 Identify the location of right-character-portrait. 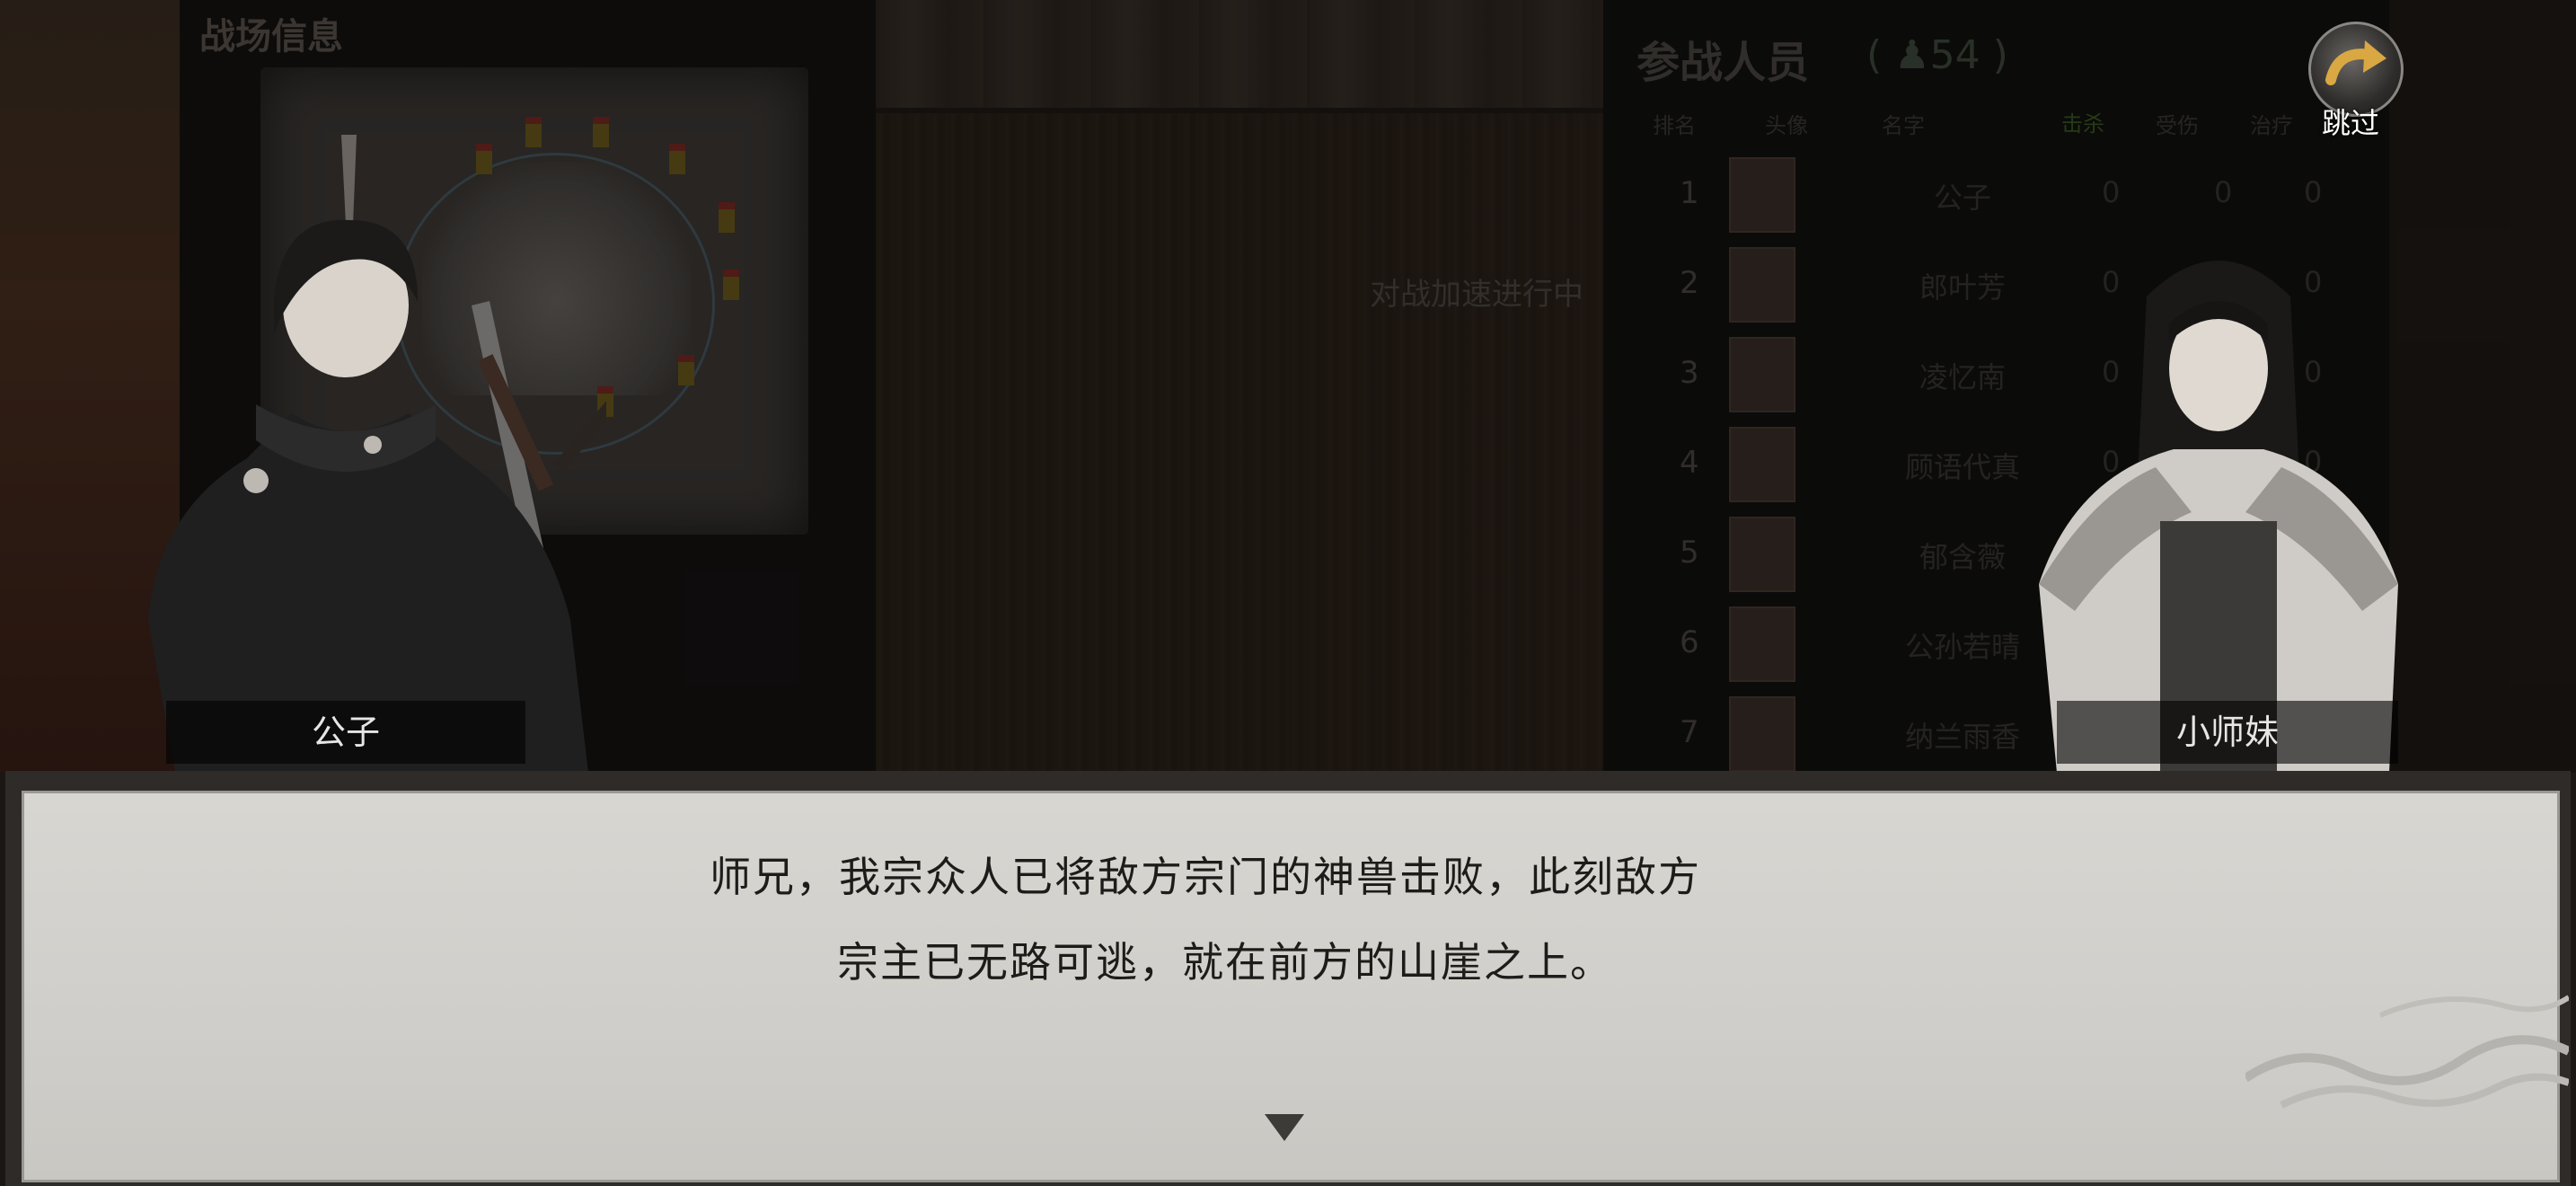
(2218, 517).